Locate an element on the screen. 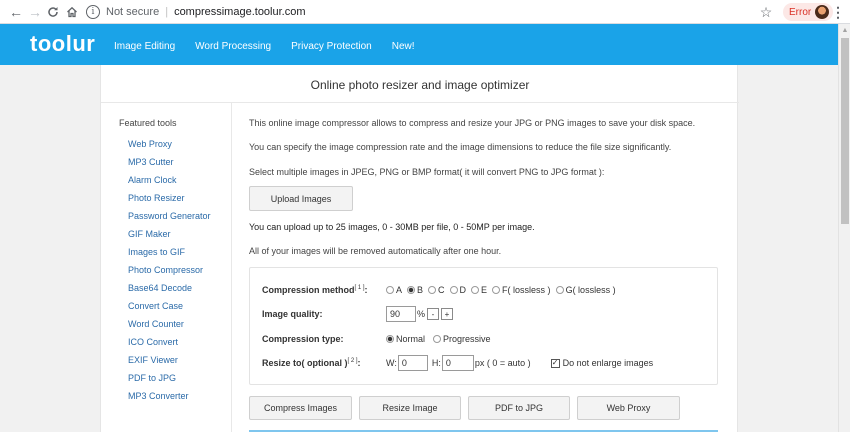 The height and width of the screenshot is (432, 850). forward-icon: → is located at coordinates (35, 12).